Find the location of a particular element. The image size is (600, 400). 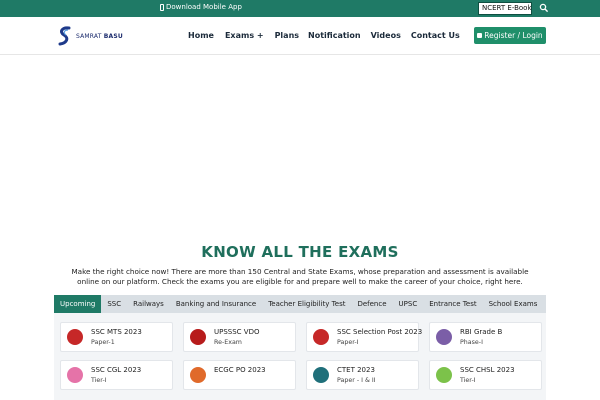

mobile-phone-icon is located at coordinates (162, 7).